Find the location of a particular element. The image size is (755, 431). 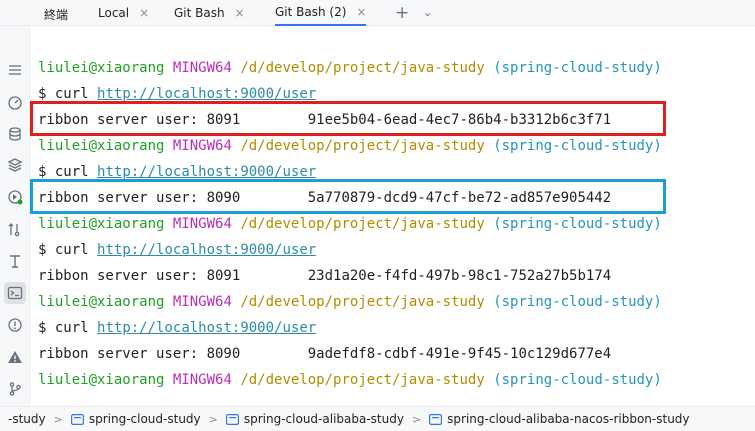

warning-circle-icon is located at coordinates (15, 325).